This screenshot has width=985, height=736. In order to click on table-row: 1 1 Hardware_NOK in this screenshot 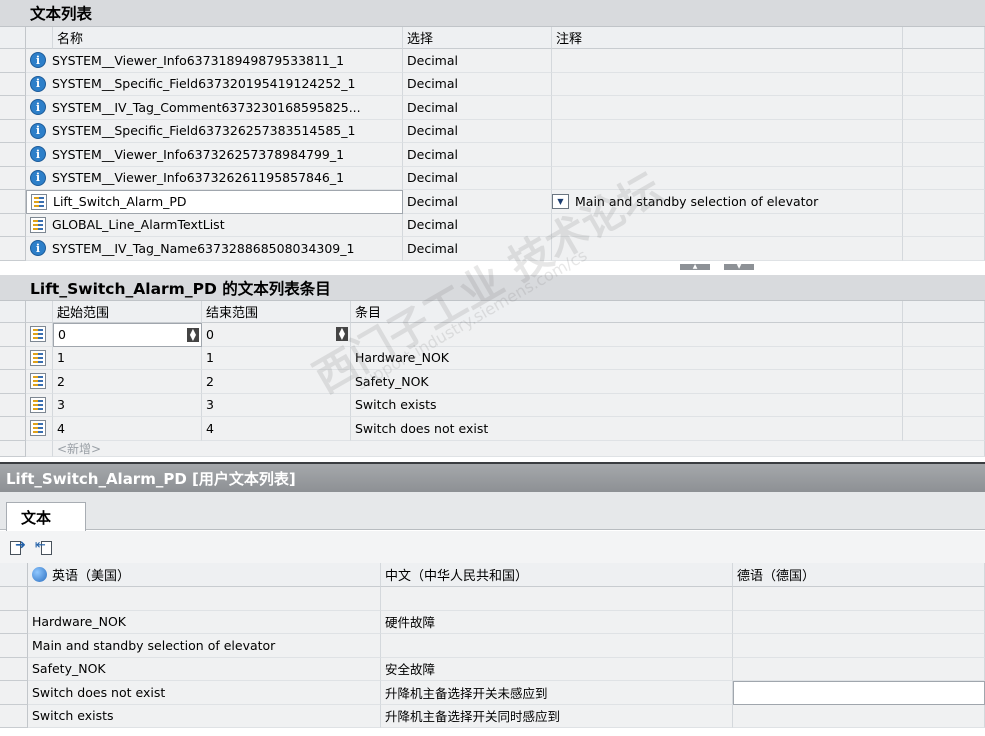, I will do `click(492, 358)`.